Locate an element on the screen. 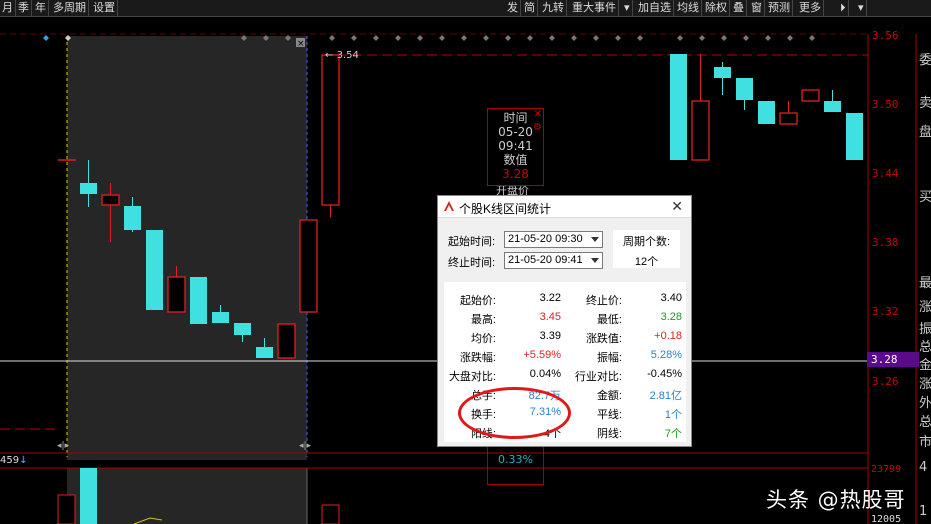 The width and height of the screenshot is (931, 524). highlight-circle is located at coordinates (514, 413).